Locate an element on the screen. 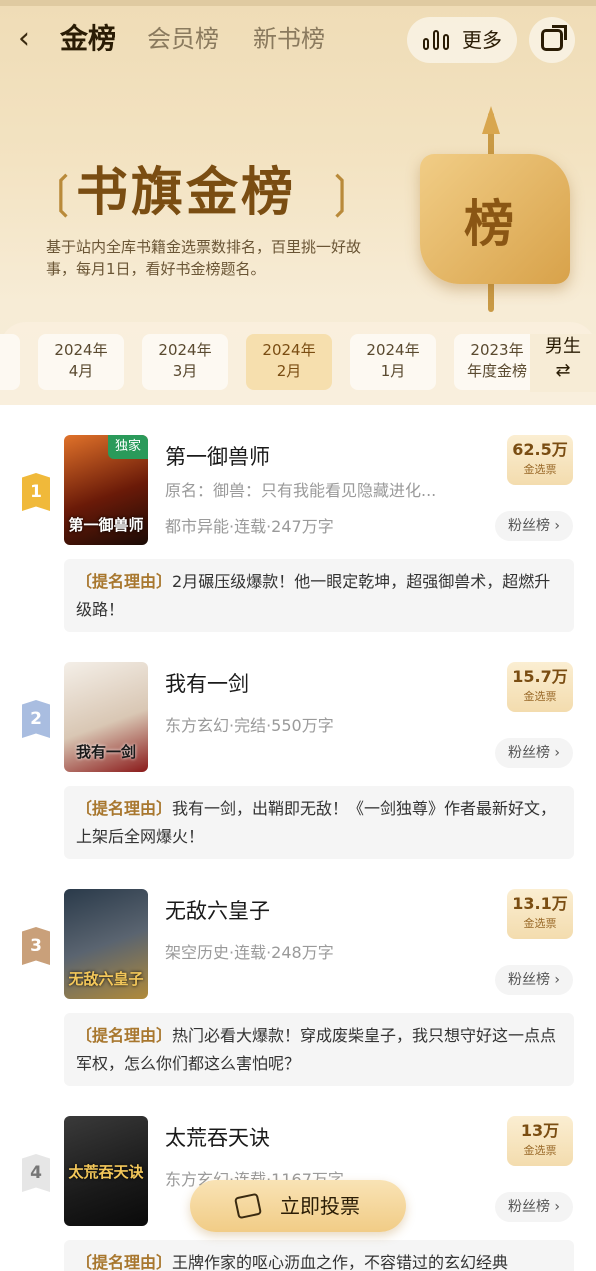 The image size is (596, 1271). banner-description: 基于站内全库书籍金选票数排名，百里挑一好故事，每月1日，看好书金榜题名。 is located at coordinates (204, 258).